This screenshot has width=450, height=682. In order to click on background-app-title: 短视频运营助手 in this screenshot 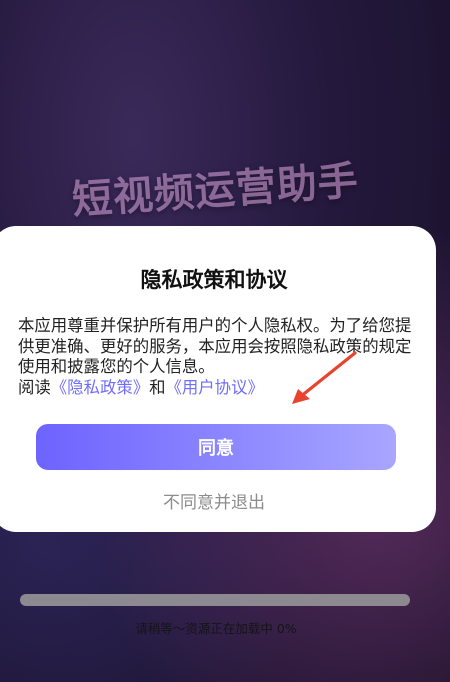, I will do `click(215, 190)`.